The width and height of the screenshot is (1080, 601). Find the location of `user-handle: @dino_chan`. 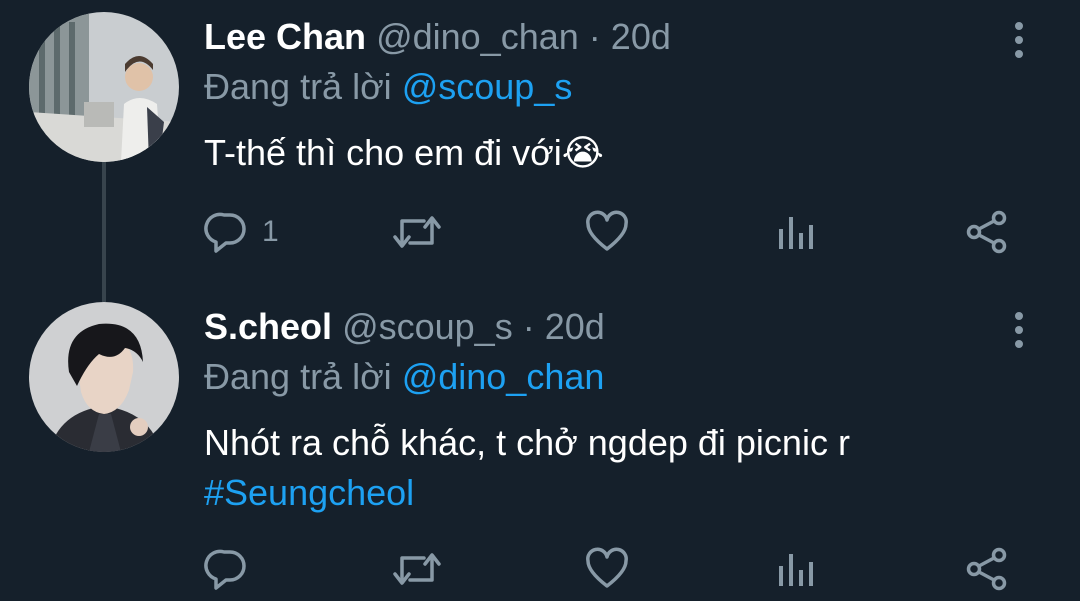

user-handle: @dino_chan is located at coordinates (477, 36).